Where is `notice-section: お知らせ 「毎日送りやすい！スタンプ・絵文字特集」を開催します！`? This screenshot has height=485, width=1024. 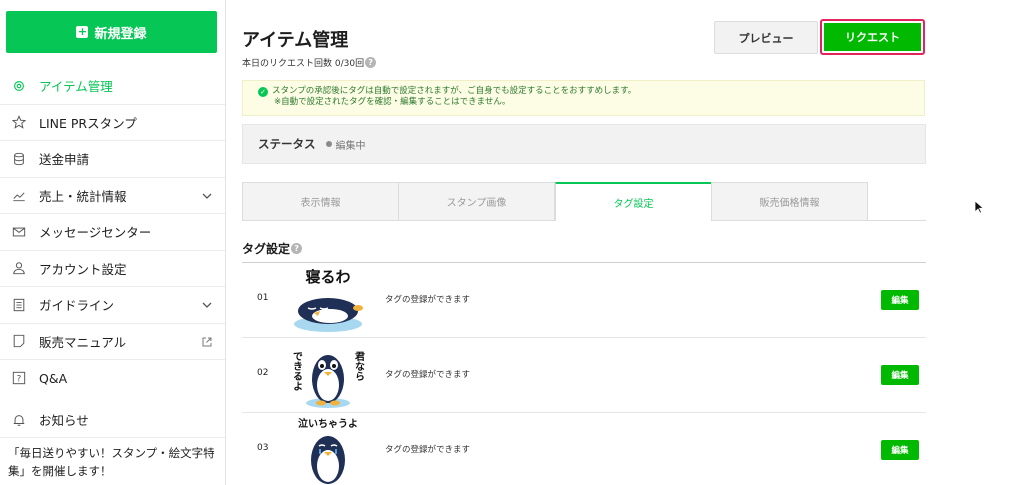 notice-section: お知らせ 「毎日送りやすい！スタンプ・絵文字特集」を開催します！ is located at coordinates (112, 441).